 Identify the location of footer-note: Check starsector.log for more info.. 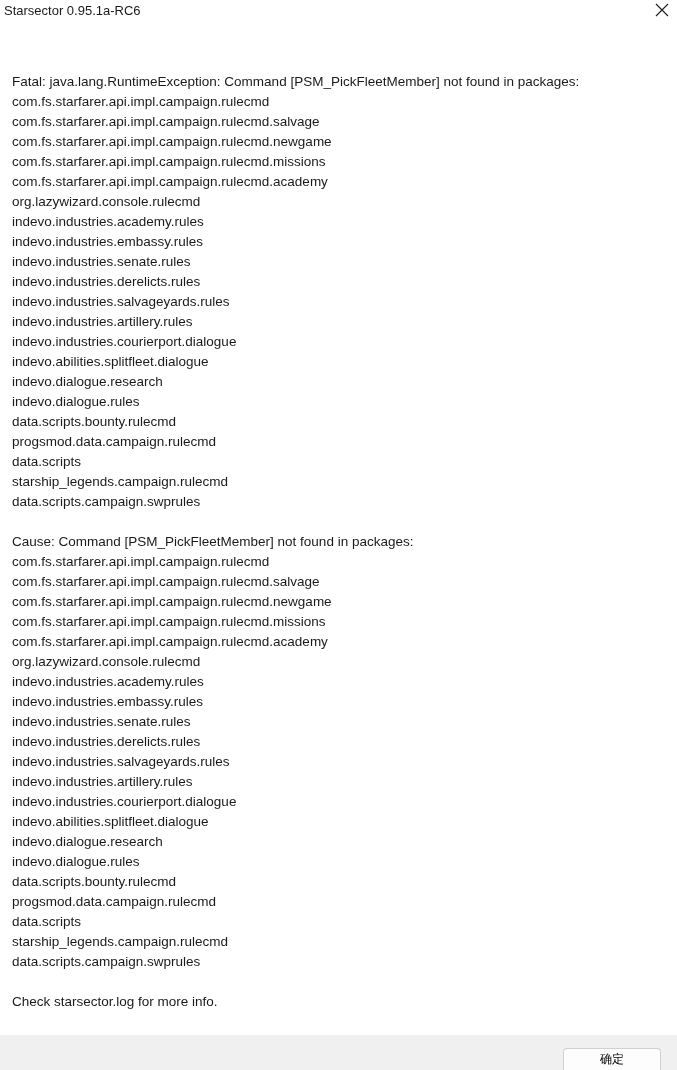
(115, 1002).